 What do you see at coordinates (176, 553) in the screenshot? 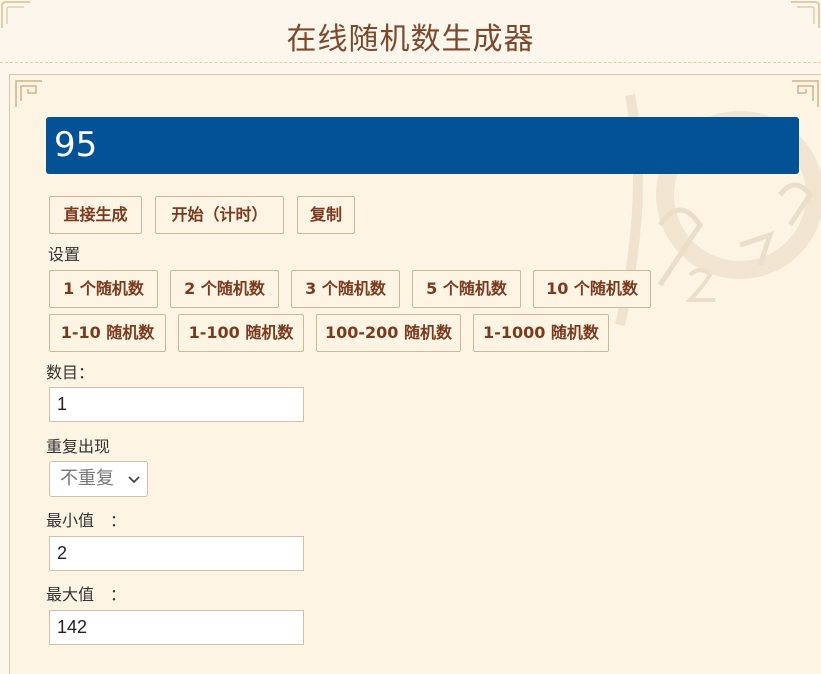
I see `min-input` at bounding box center [176, 553].